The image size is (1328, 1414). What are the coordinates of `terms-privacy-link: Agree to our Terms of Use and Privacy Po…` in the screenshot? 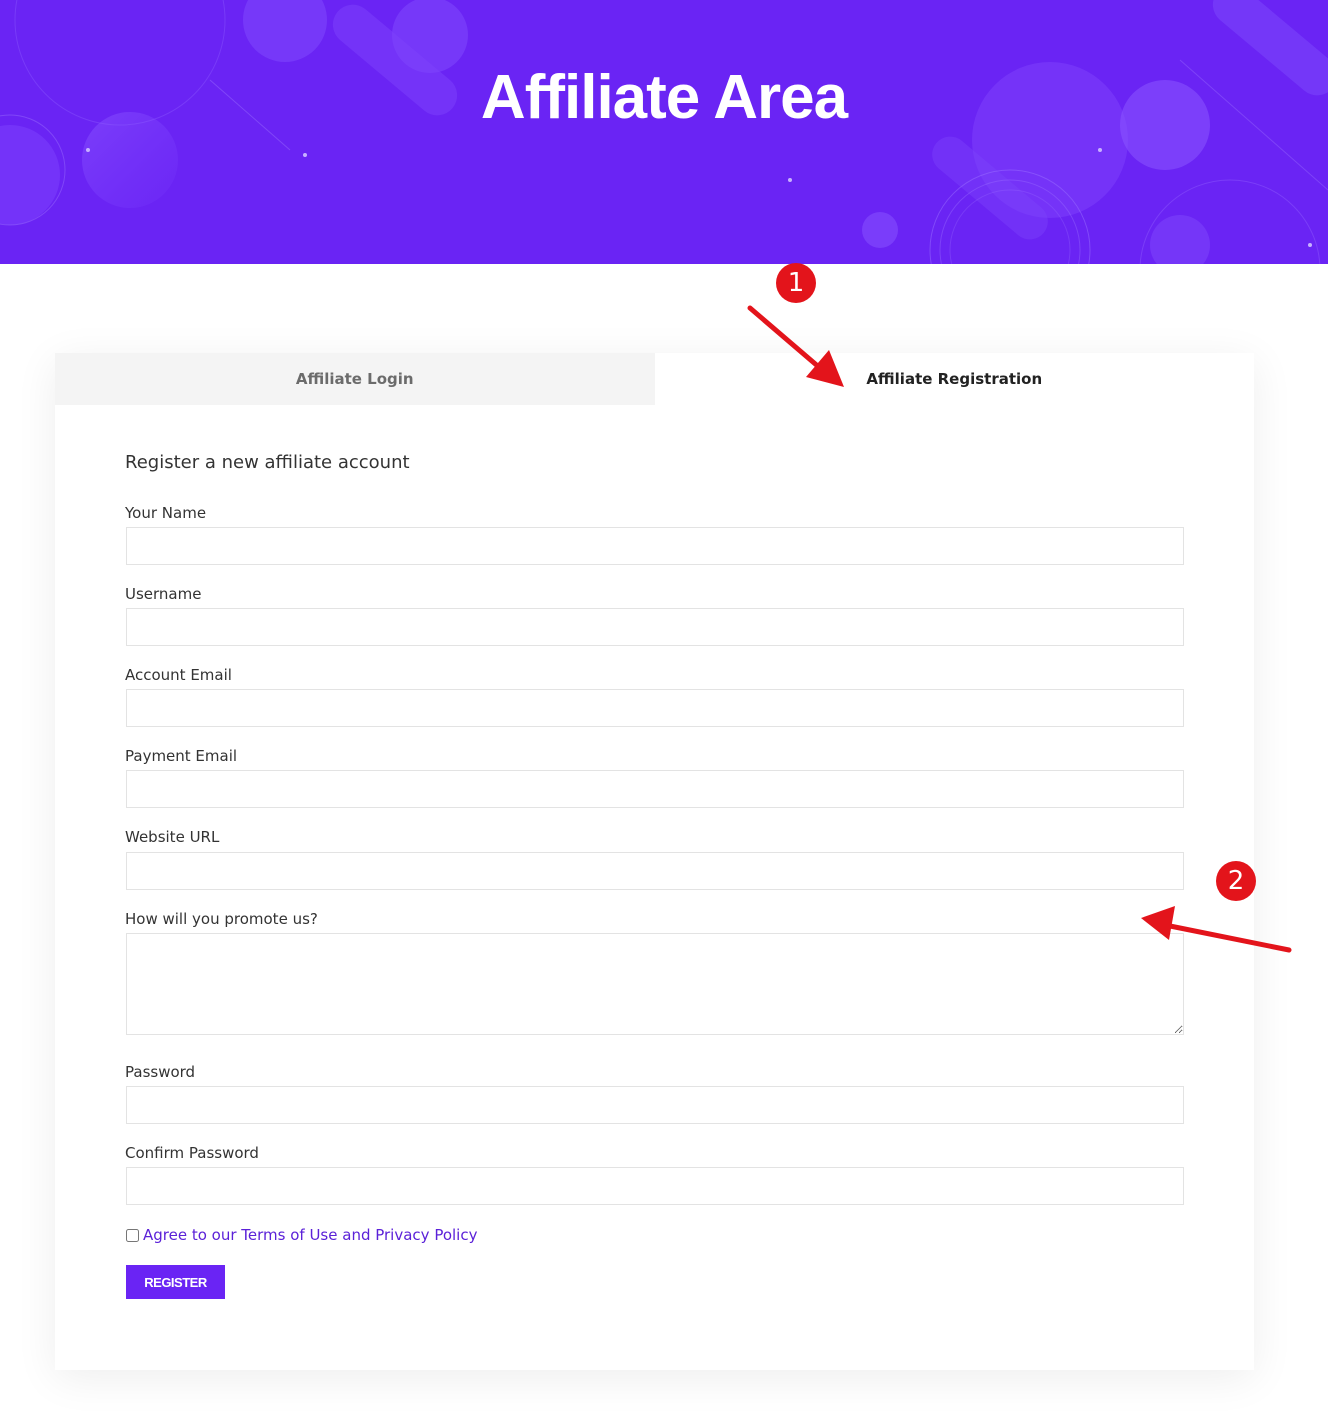 It's located at (310, 1235).